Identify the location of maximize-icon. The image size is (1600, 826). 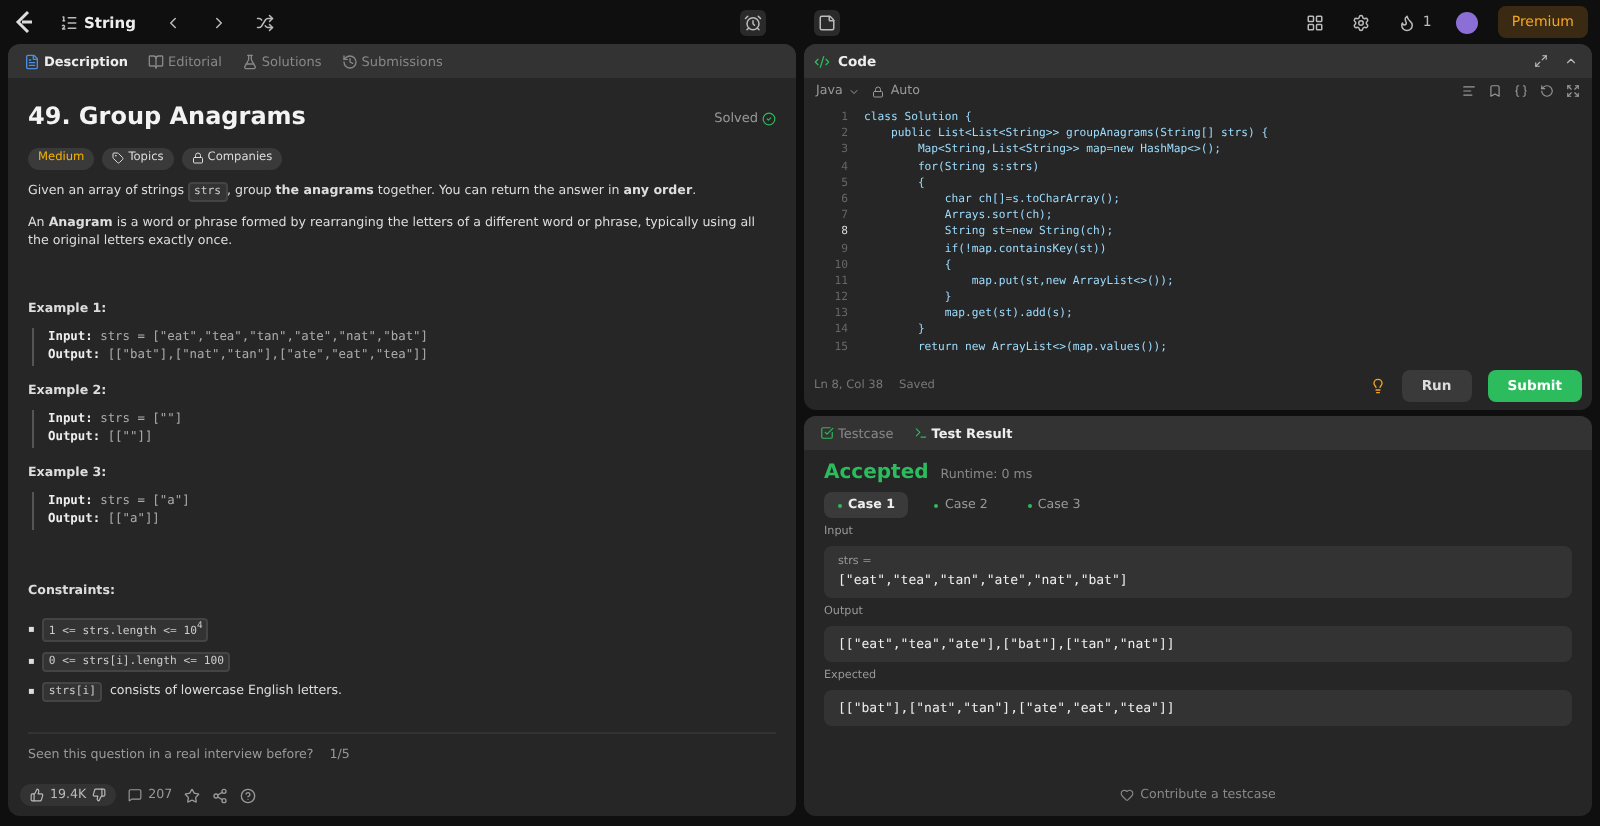
(1541, 61).